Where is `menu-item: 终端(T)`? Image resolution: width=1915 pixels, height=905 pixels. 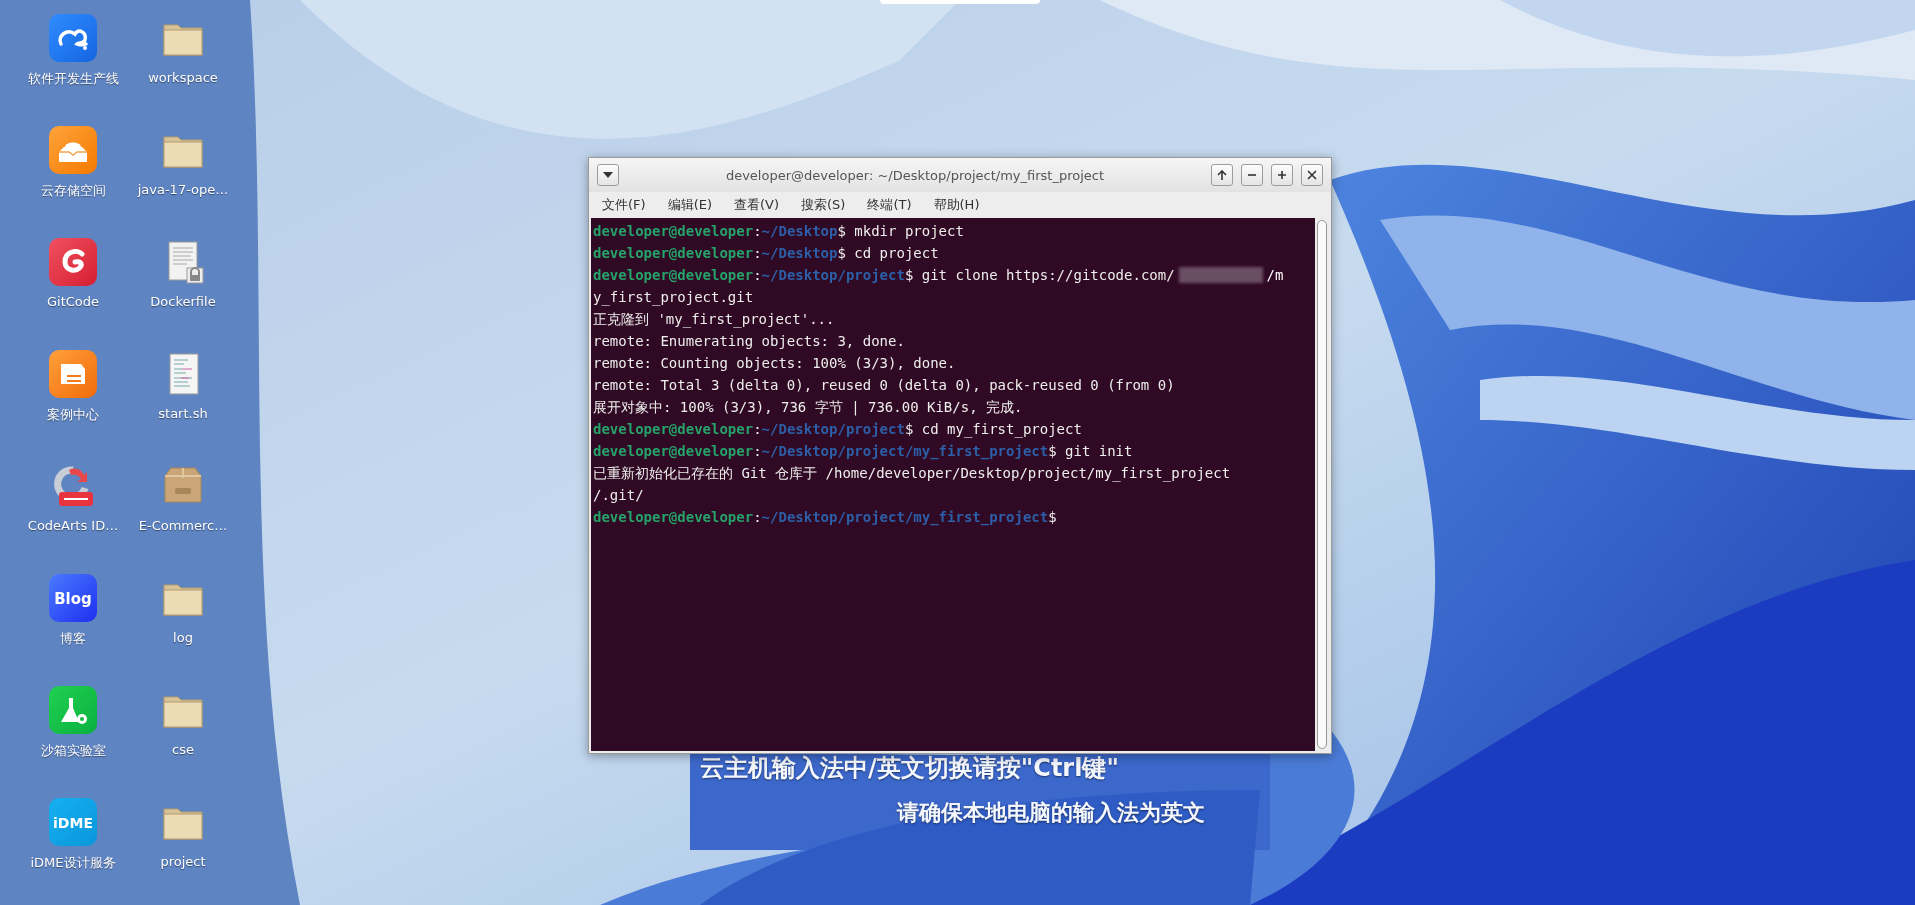
menu-item: 终端(T) is located at coordinates (889, 205).